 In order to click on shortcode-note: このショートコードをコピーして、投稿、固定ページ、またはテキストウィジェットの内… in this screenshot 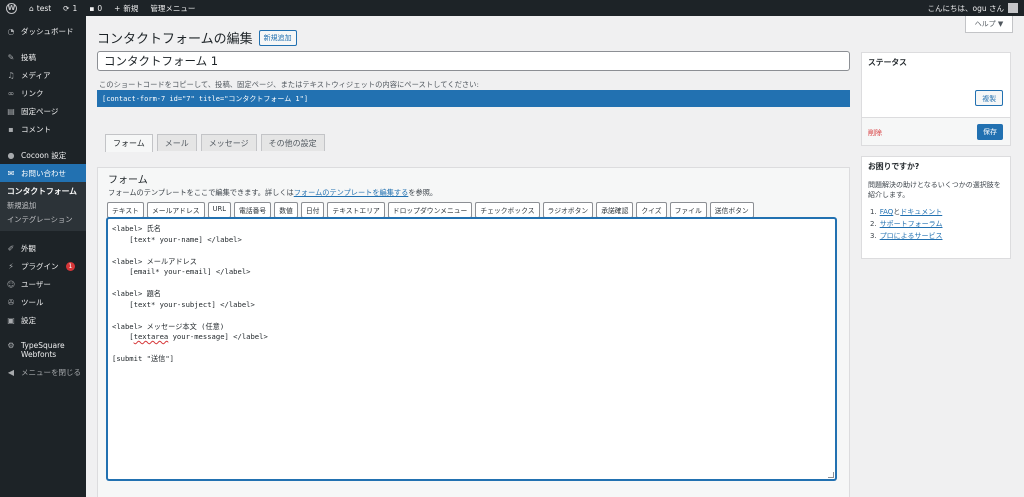, I will do `click(289, 84)`.